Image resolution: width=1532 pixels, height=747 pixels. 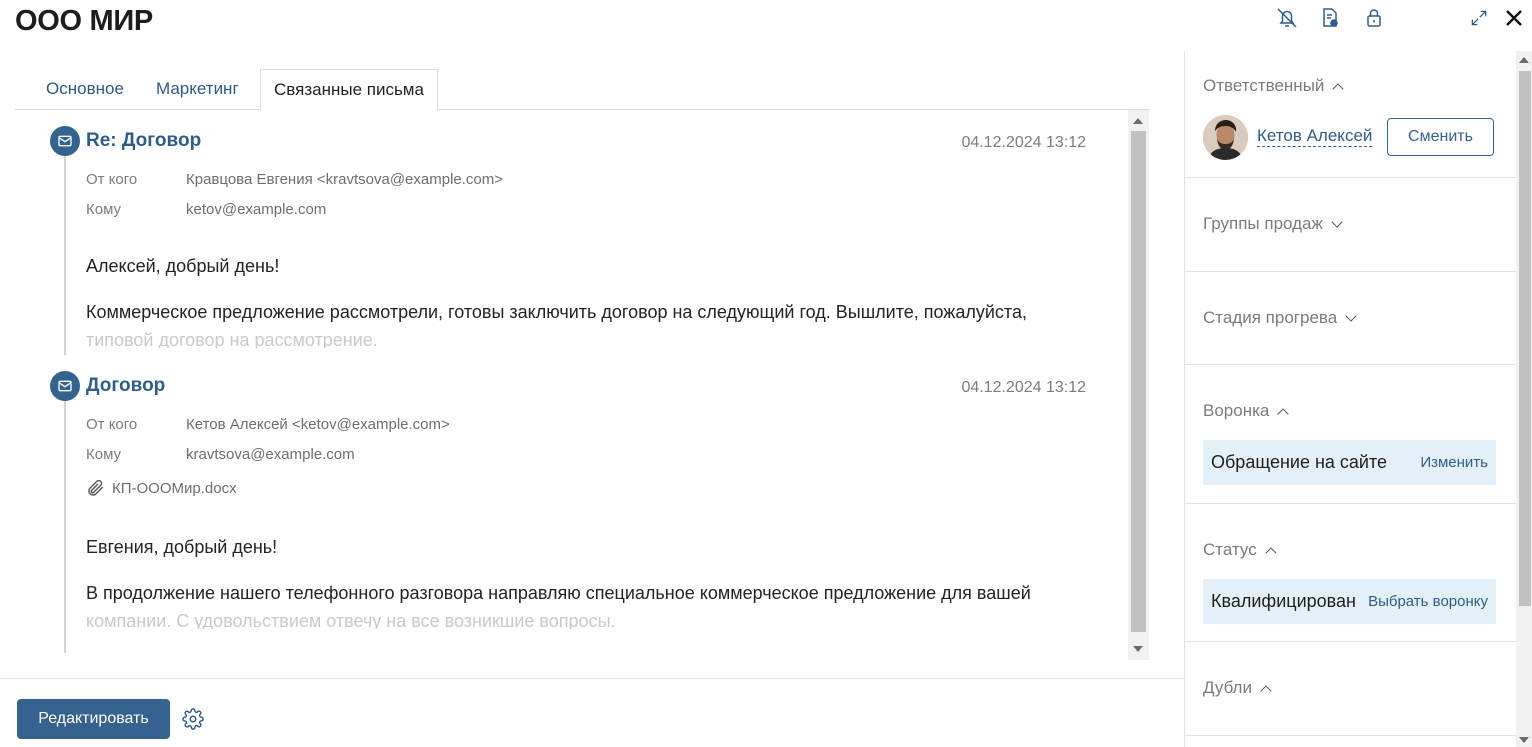 What do you see at coordinates (1428, 601) in the screenshot?
I see `choose-funnel-link: Выбрать воронку` at bounding box center [1428, 601].